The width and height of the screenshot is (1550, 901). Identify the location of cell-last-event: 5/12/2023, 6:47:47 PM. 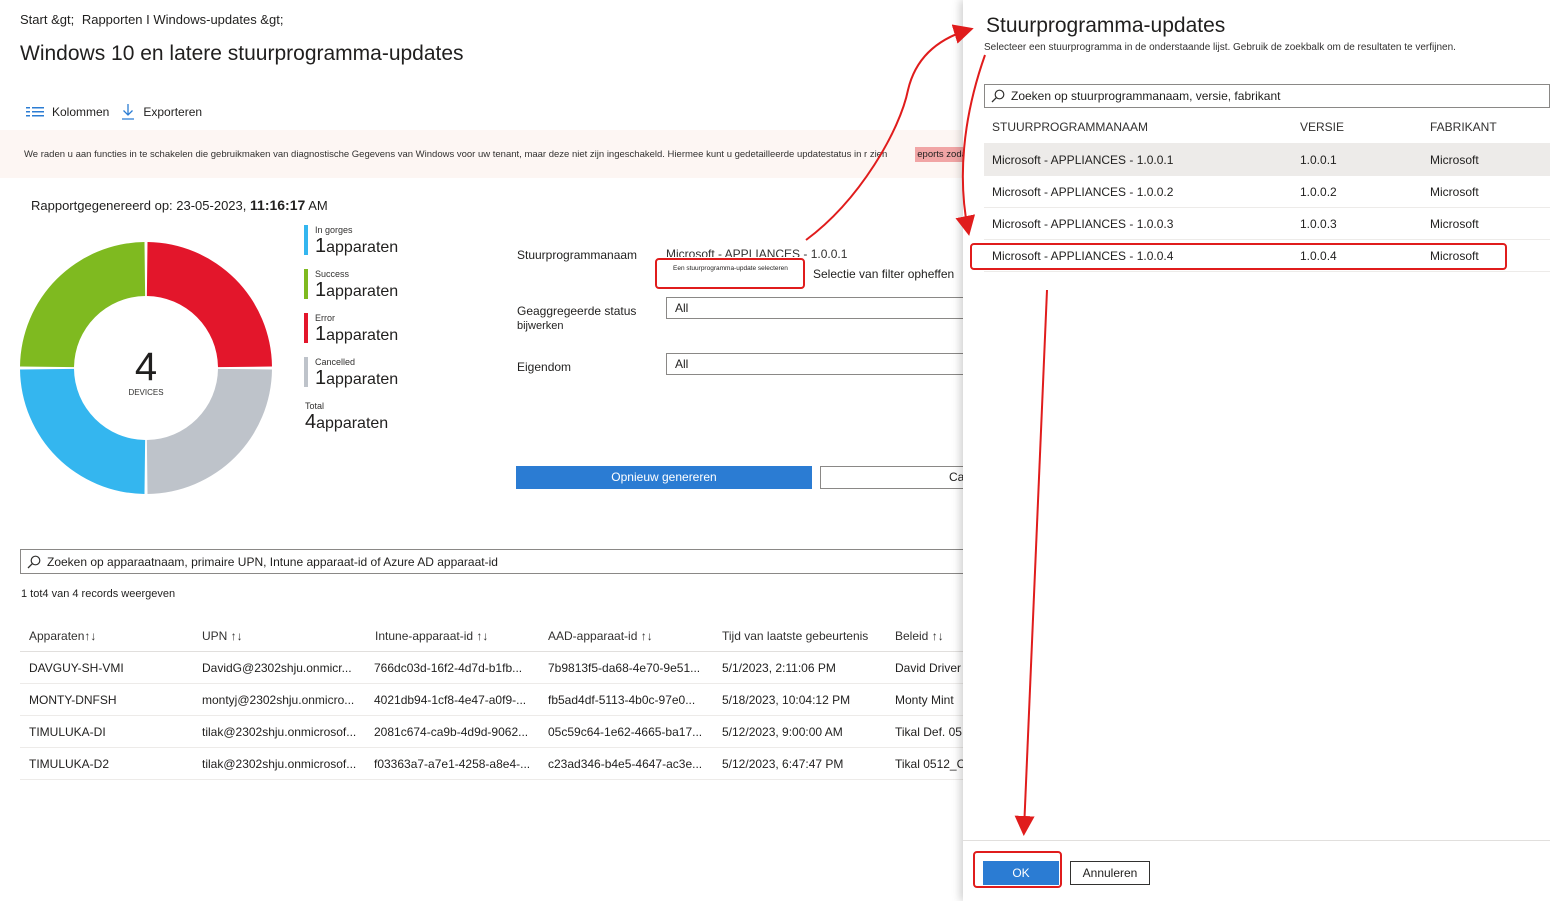
(783, 764).